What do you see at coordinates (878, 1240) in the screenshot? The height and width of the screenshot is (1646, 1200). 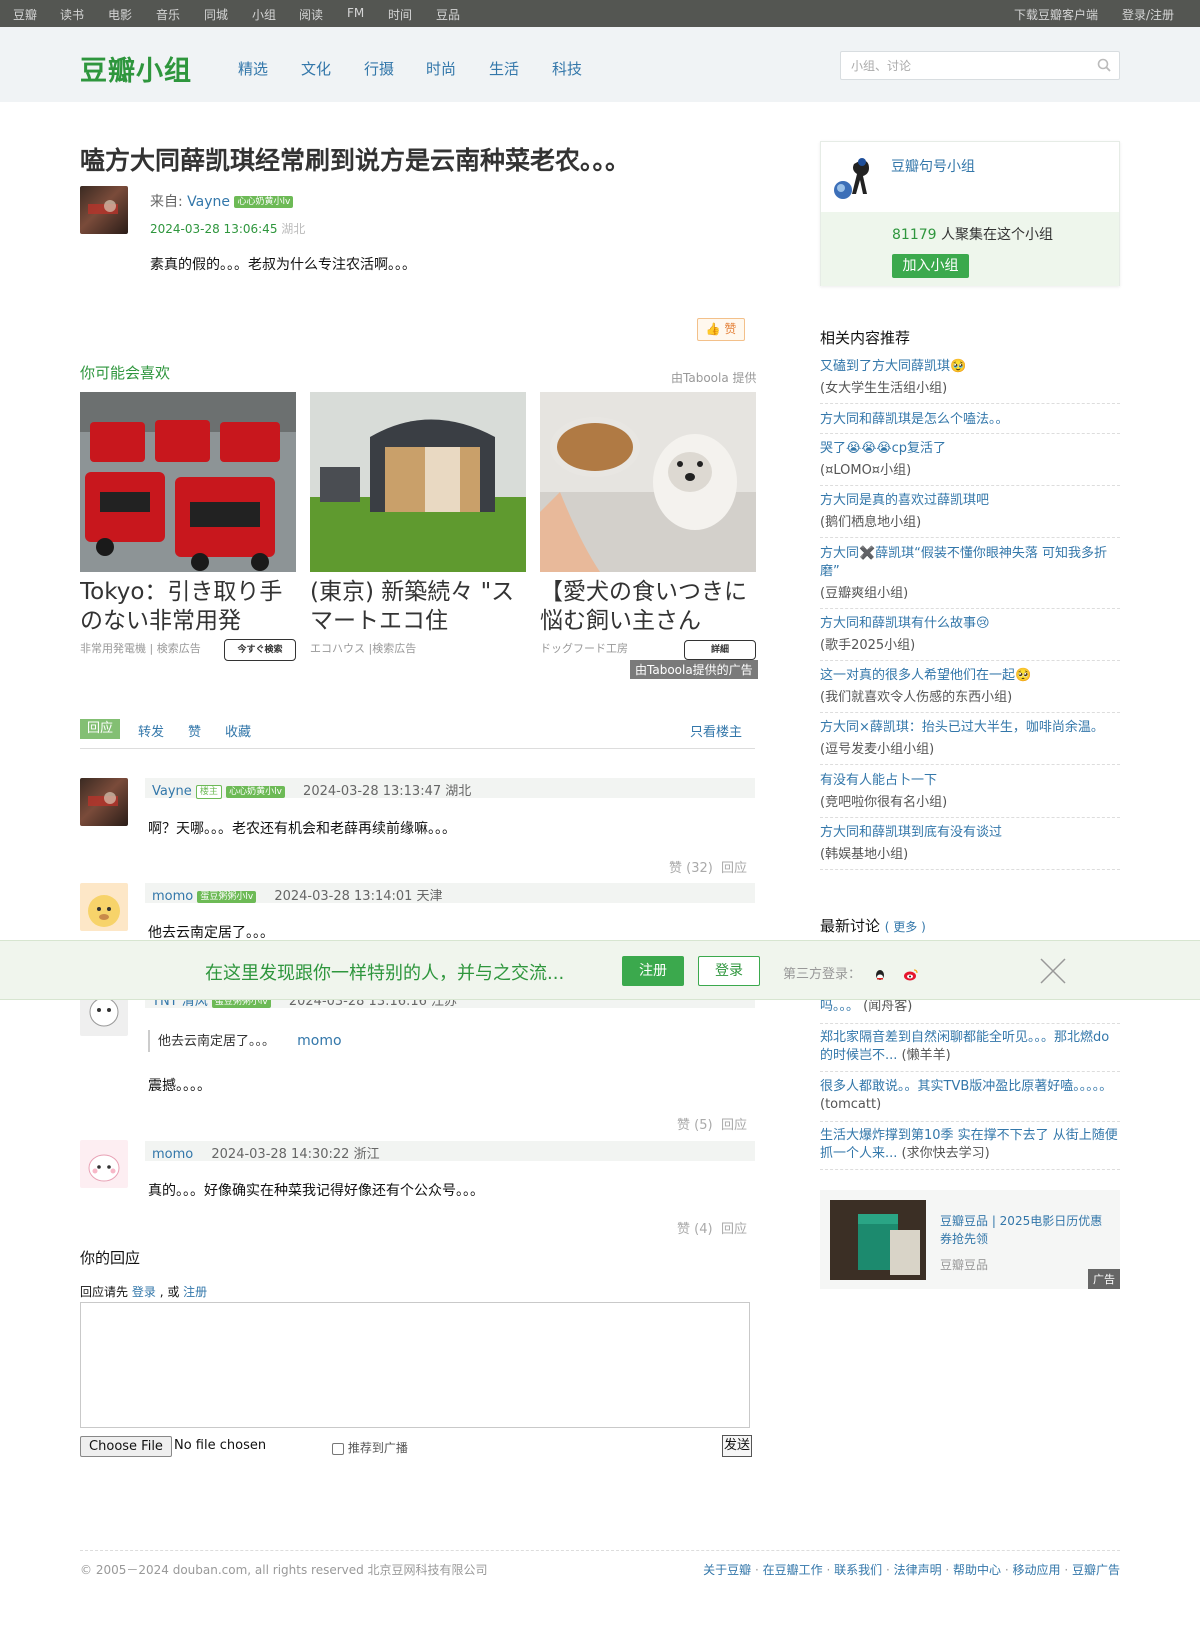 I see `promo-image` at bounding box center [878, 1240].